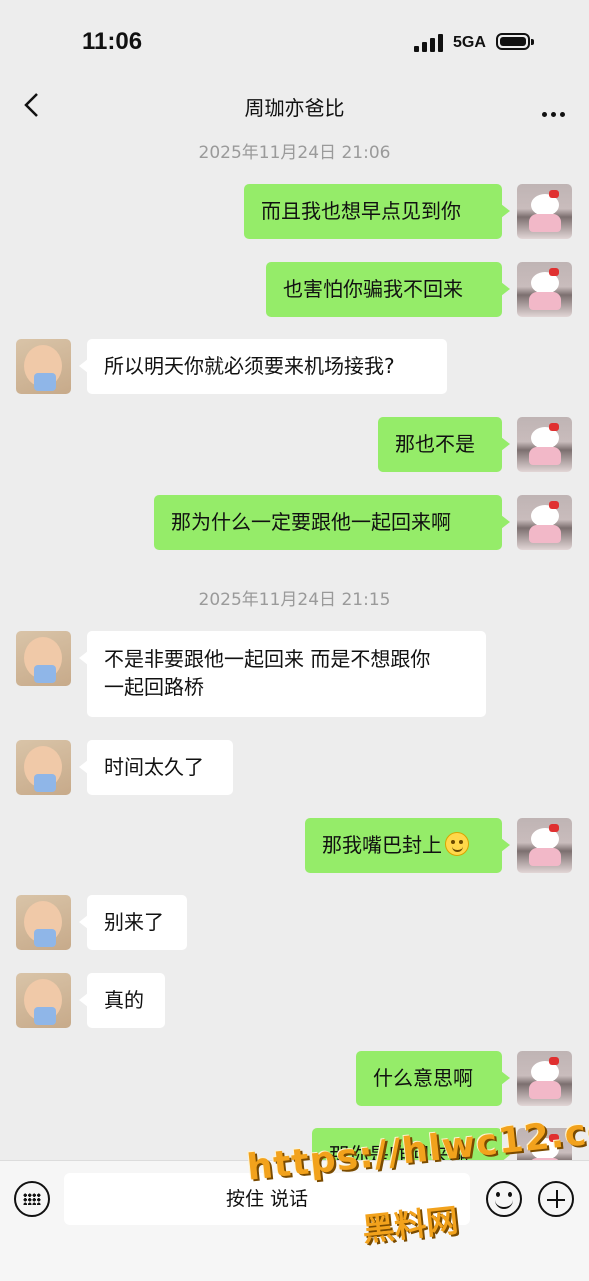  I want to click on message-line: 一起回路桥, so click(154, 687).